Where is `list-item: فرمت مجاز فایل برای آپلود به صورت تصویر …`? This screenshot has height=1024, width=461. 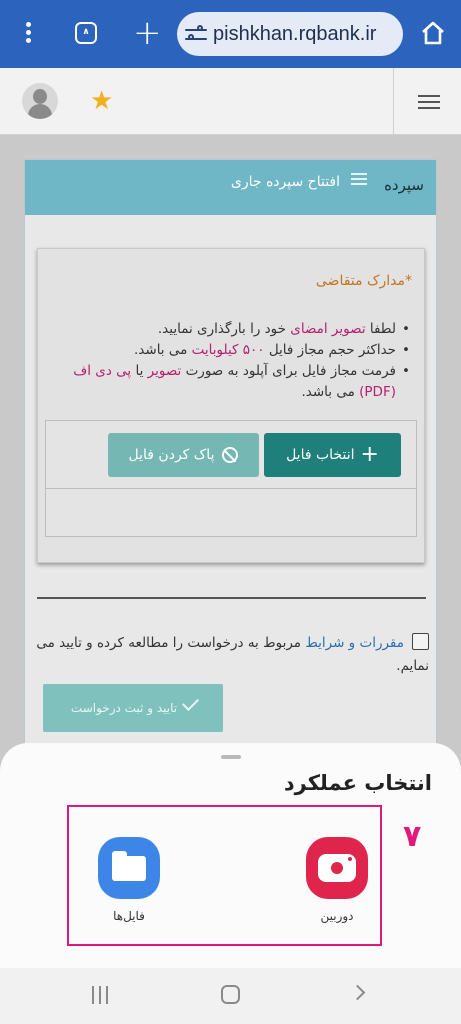
list-item: فرمت مجاز فایل برای آپلود به صورت تصویر … is located at coordinates (232, 382).